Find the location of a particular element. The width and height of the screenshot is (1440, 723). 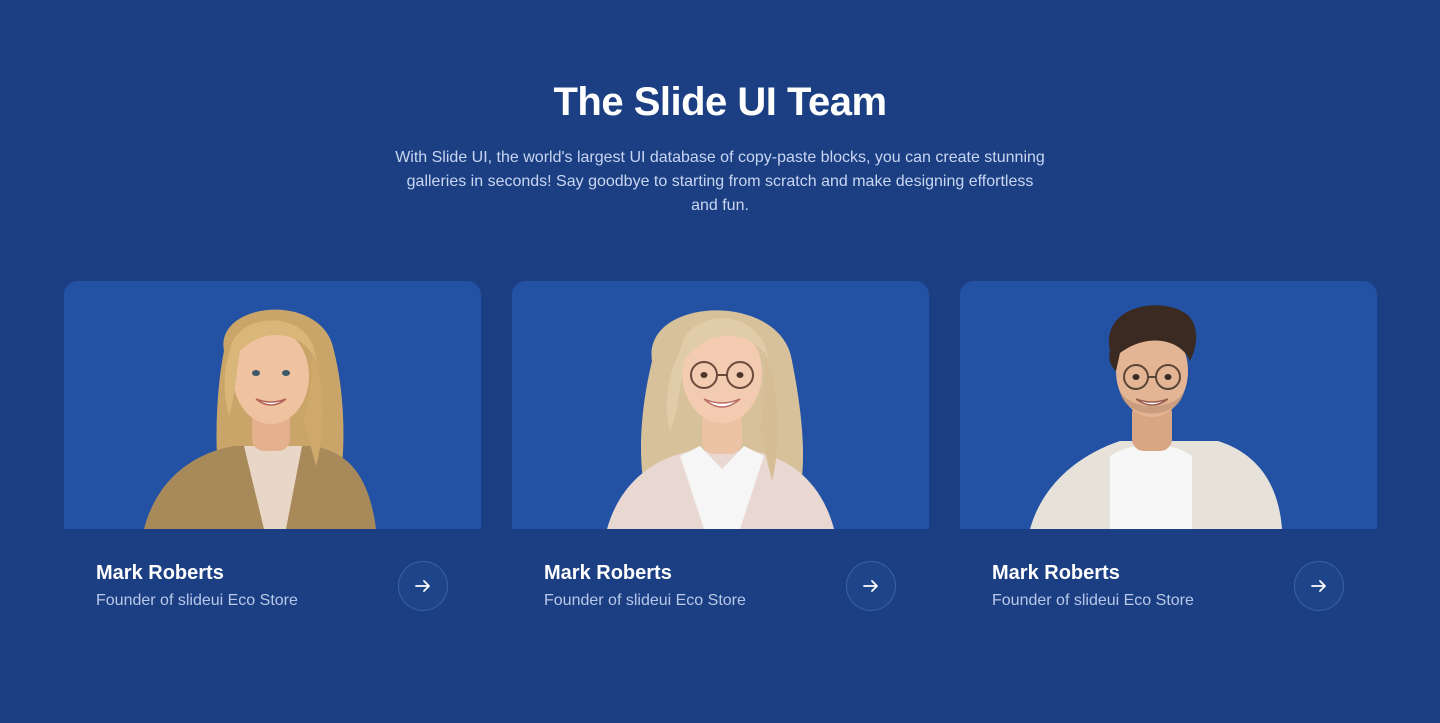

portrait-woman-blonde is located at coordinates (260, 419).